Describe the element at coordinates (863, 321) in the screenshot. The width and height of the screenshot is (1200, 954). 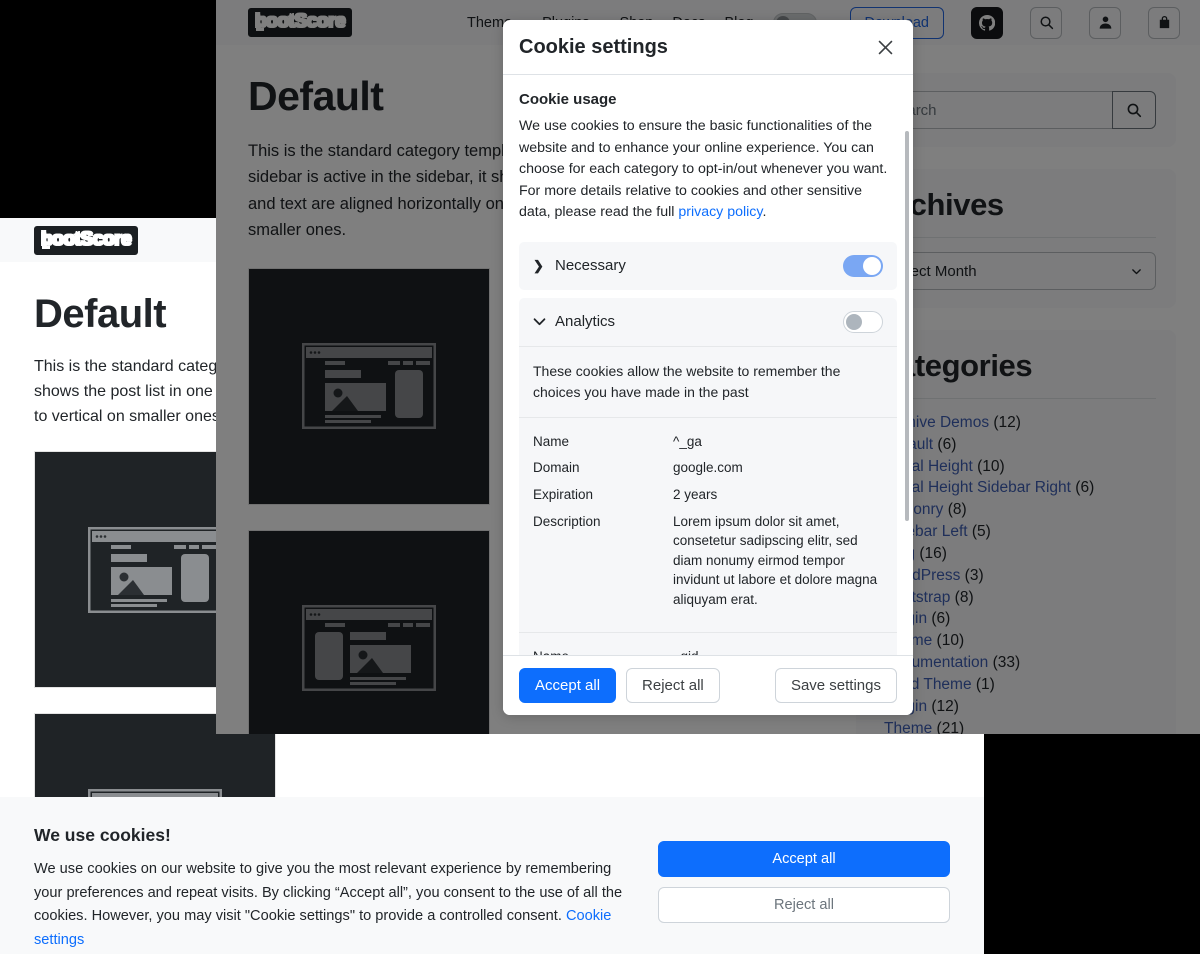
I see `toggle-analytics` at that location.